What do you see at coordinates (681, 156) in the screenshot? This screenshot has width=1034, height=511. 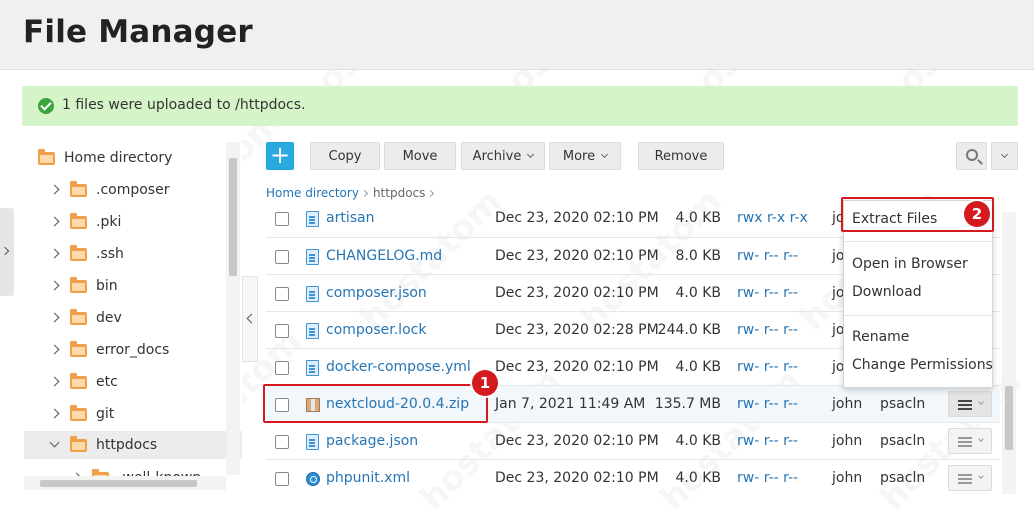 I see `remove-button: Remove` at bounding box center [681, 156].